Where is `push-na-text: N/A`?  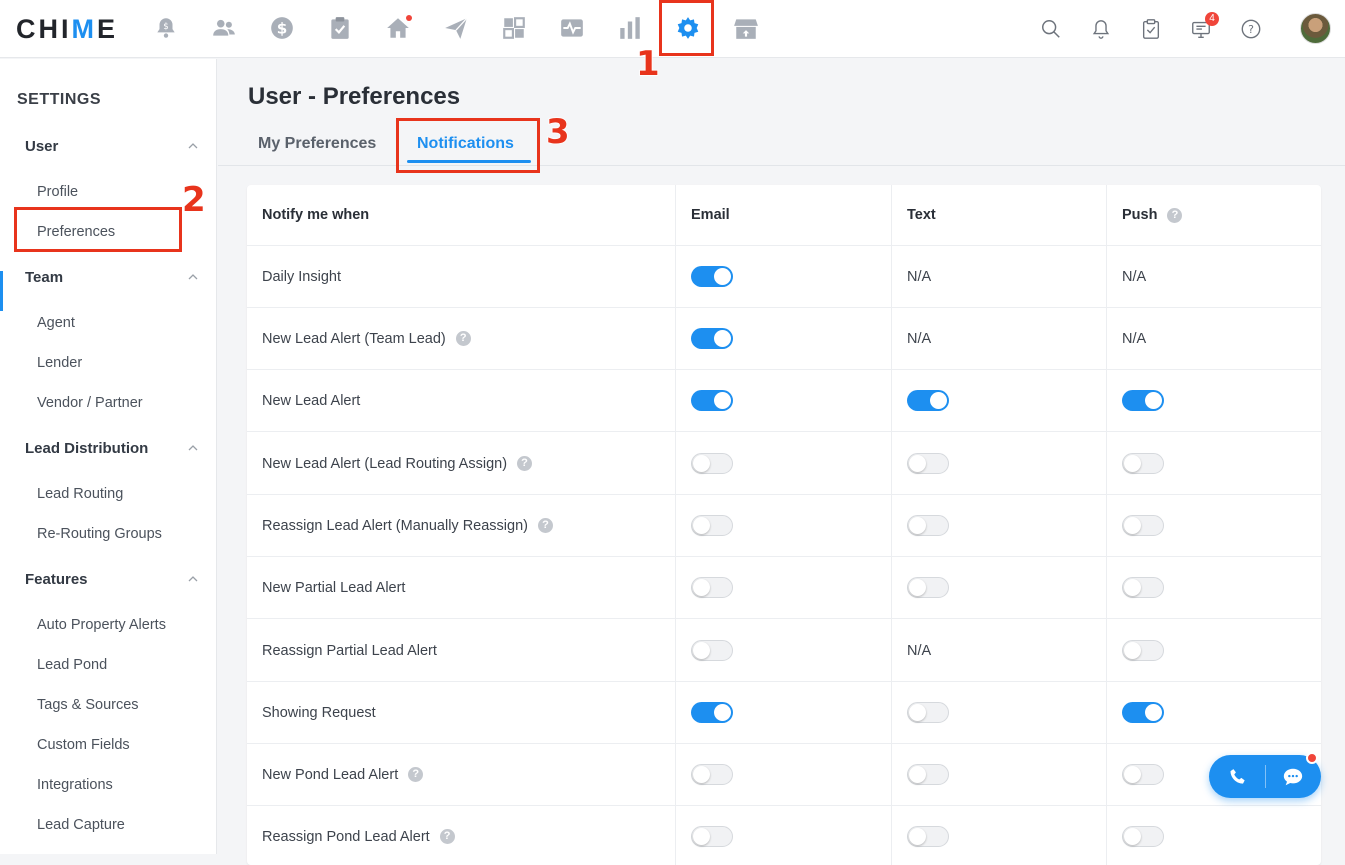 push-na-text: N/A is located at coordinates (1134, 276).